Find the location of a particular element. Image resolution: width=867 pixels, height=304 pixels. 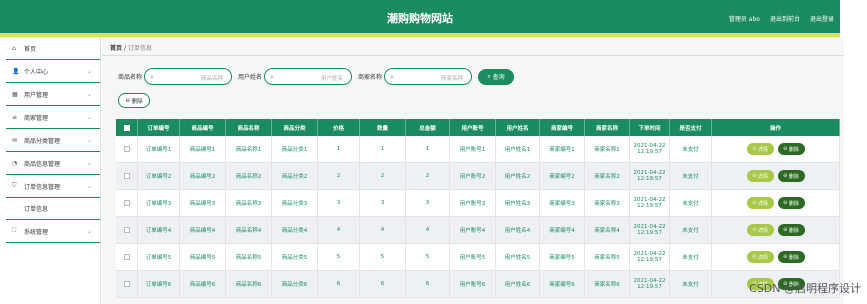

table-cell: 商家编号5 is located at coordinates (562, 257).